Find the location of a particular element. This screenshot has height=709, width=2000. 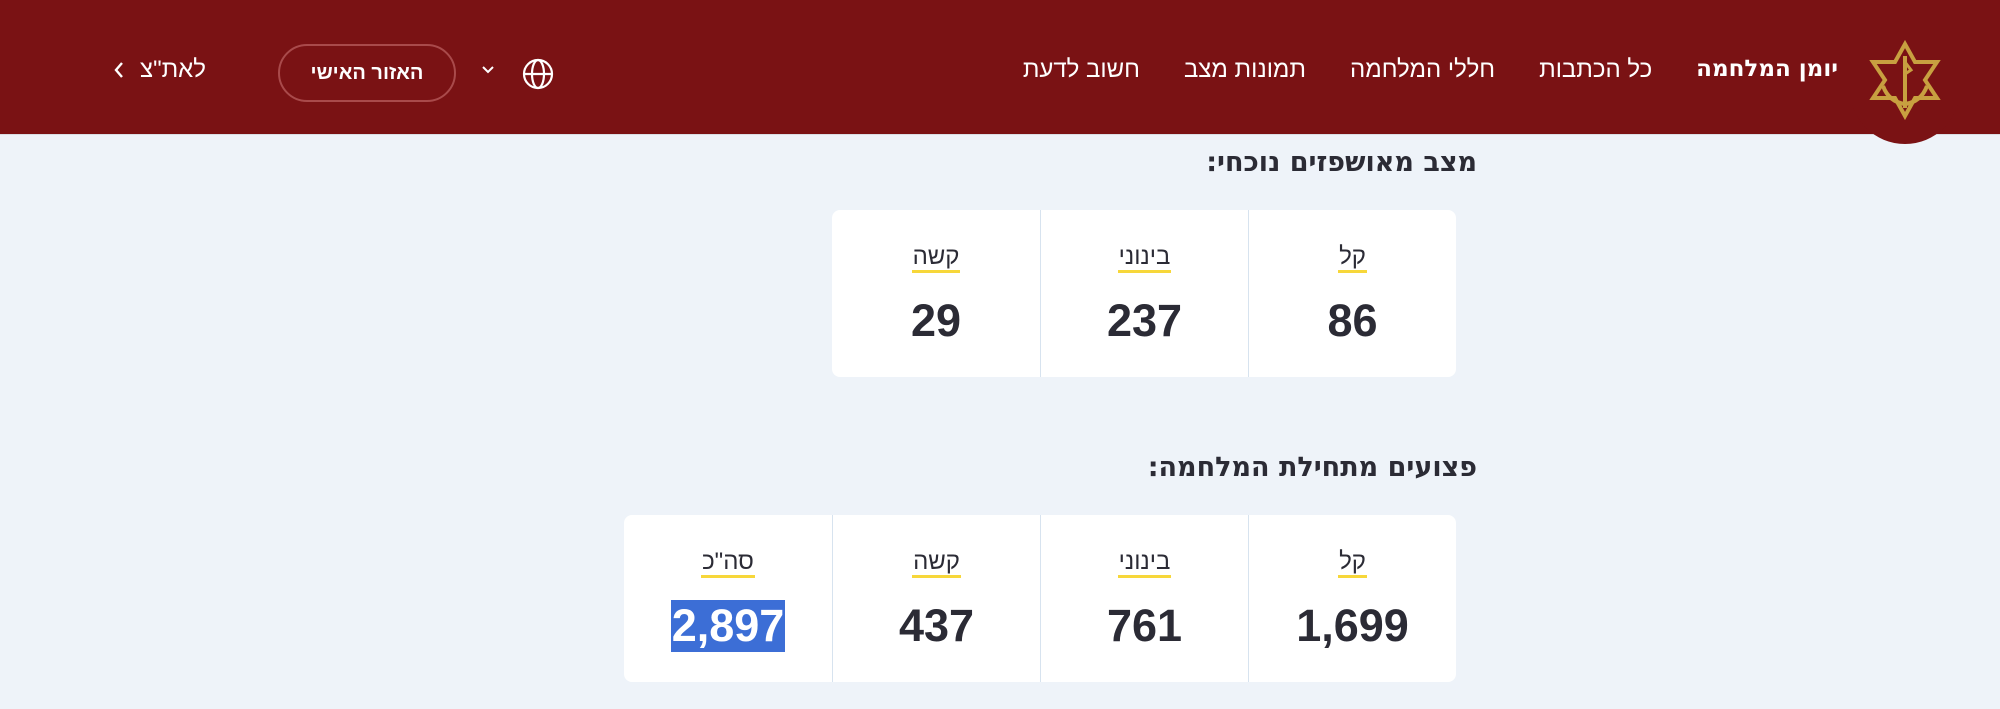

nav-item-all-articles: כל הכתבות is located at coordinates (1595, 70).